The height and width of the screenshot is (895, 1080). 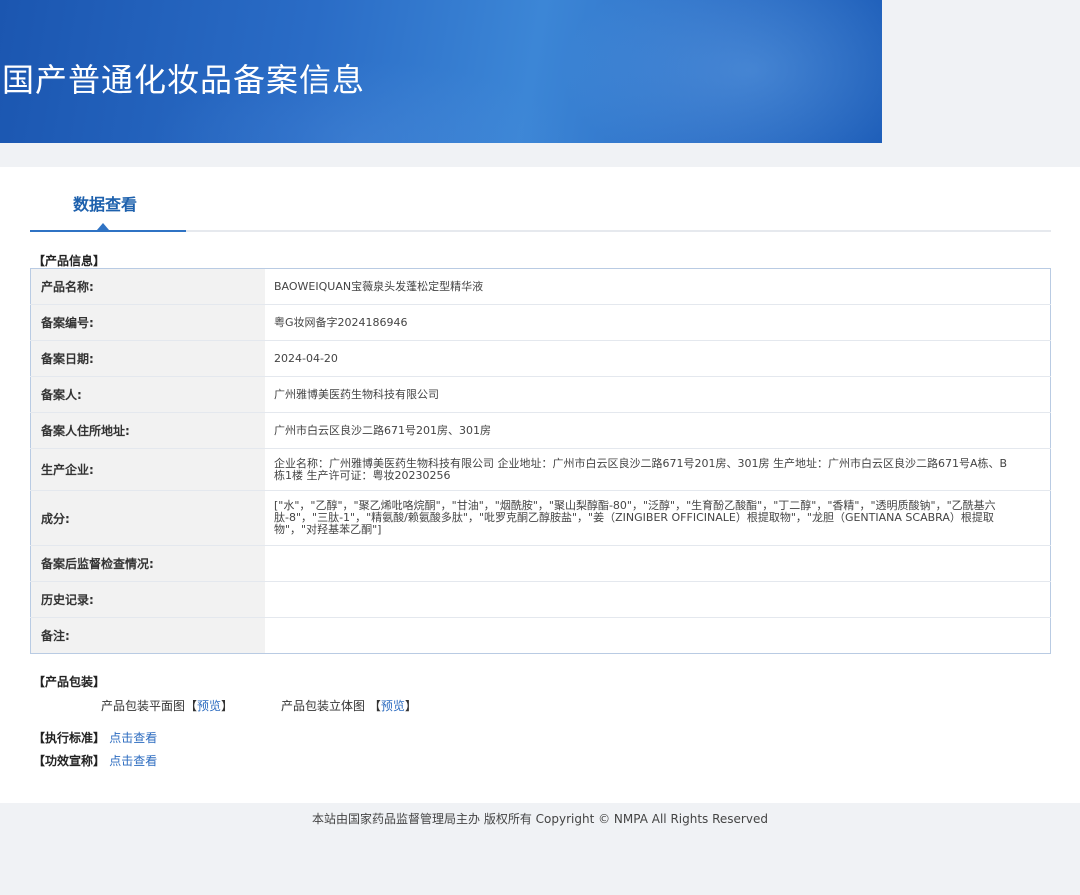 I want to click on tab-active-underline, so click(x=108, y=231).